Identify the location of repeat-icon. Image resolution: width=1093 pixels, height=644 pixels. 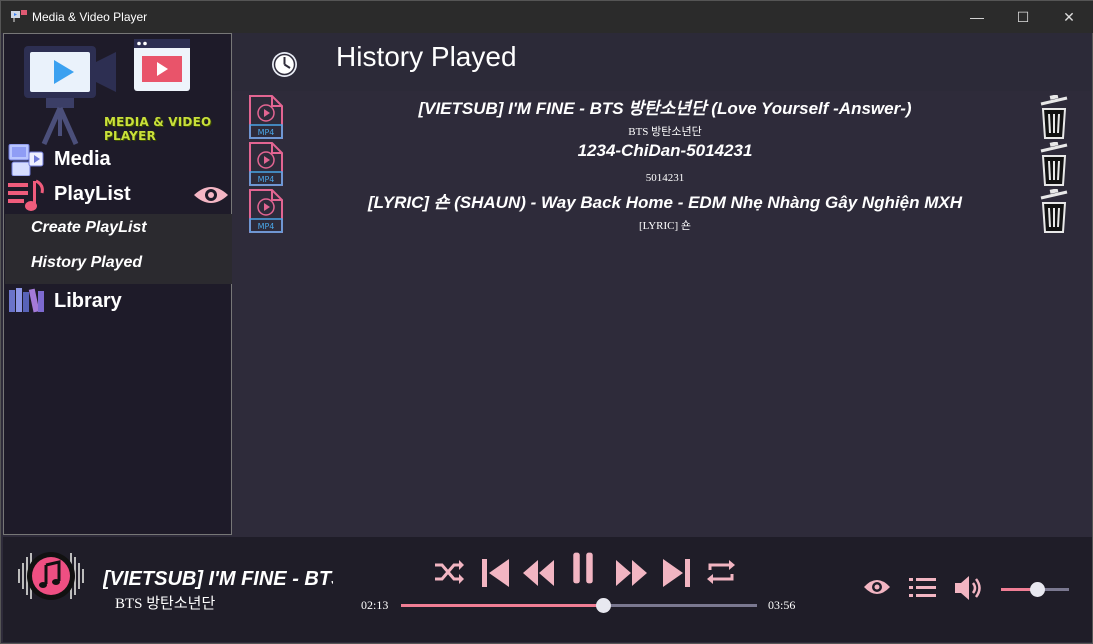
(721, 572).